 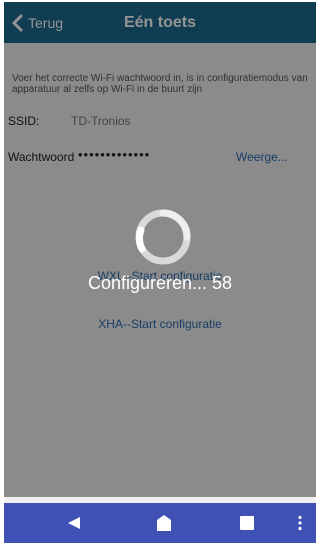 I want to click on nav-back-button, so click(x=74, y=523).